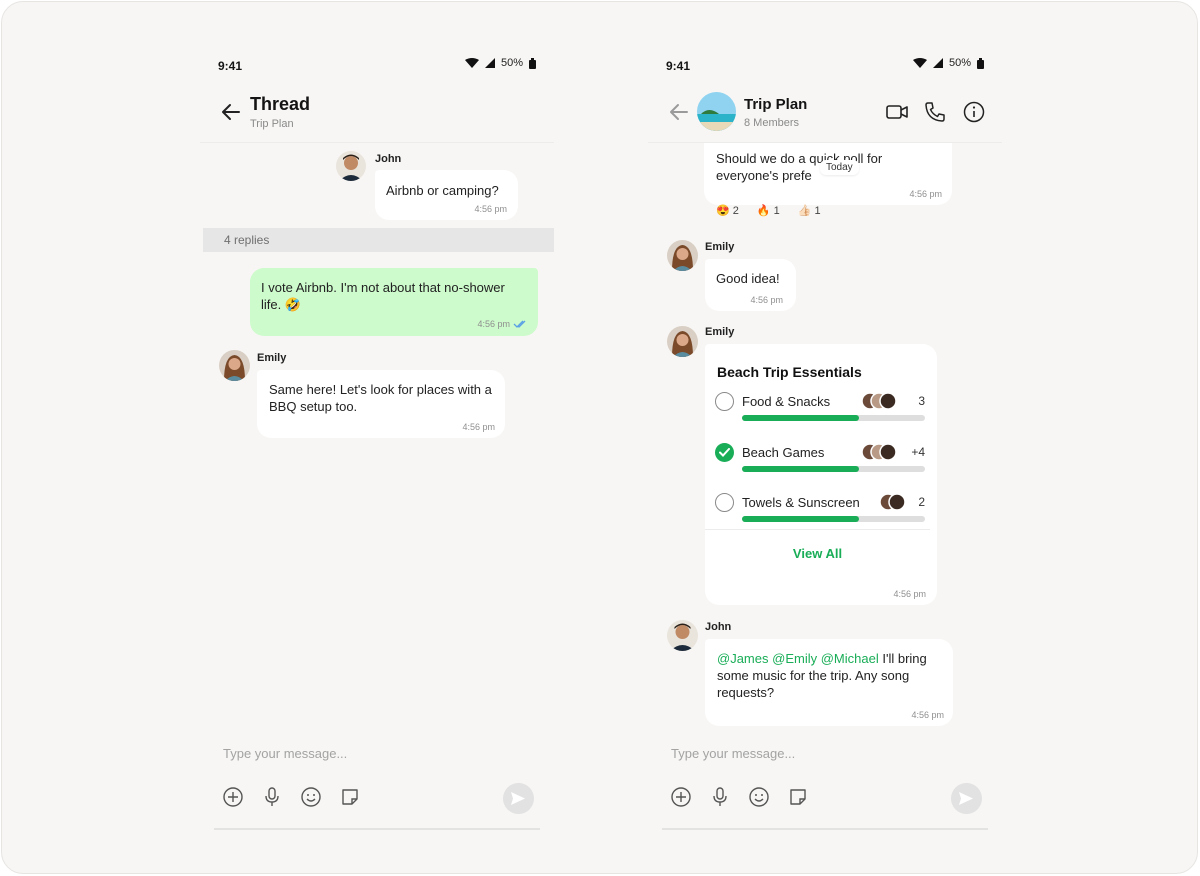 The image size is (1200, 876). What do you see at coordinates (377, 111) in the screenshot?
I see `thread-header: Thread Trip Plan` at bounding box center [377, 111].